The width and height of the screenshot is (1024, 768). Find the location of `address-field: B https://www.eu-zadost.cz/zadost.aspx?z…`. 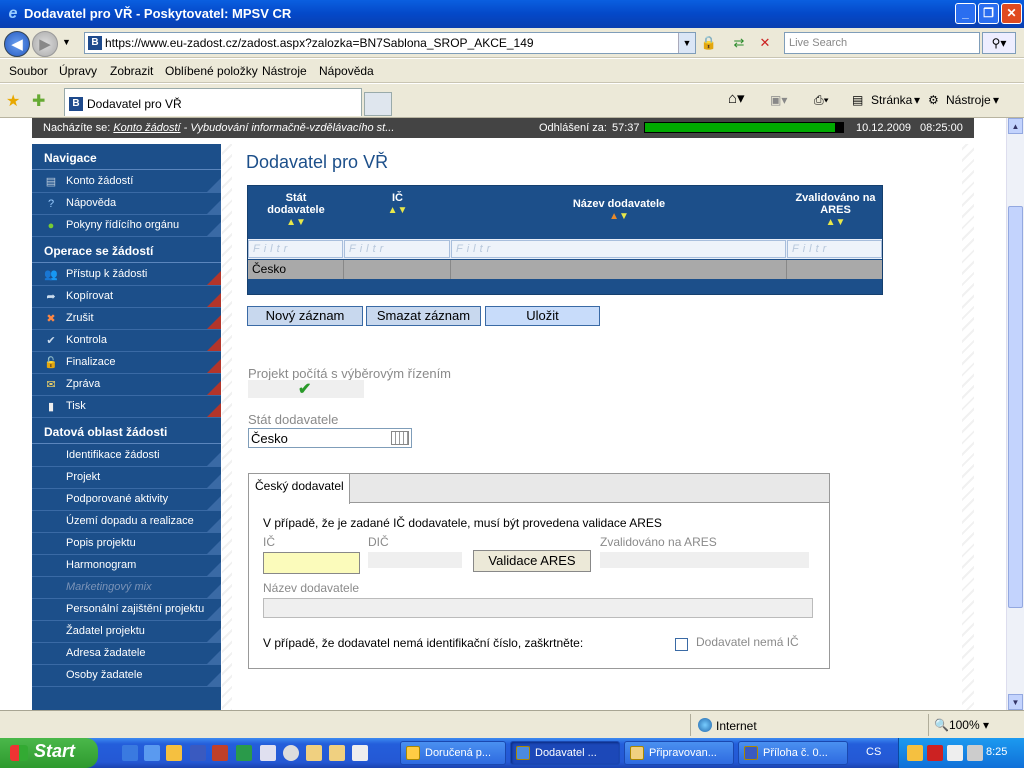

address-field: B https://www.eu-zadost.cz/zadost.aspx?z… is located at coordinates (390, 43).